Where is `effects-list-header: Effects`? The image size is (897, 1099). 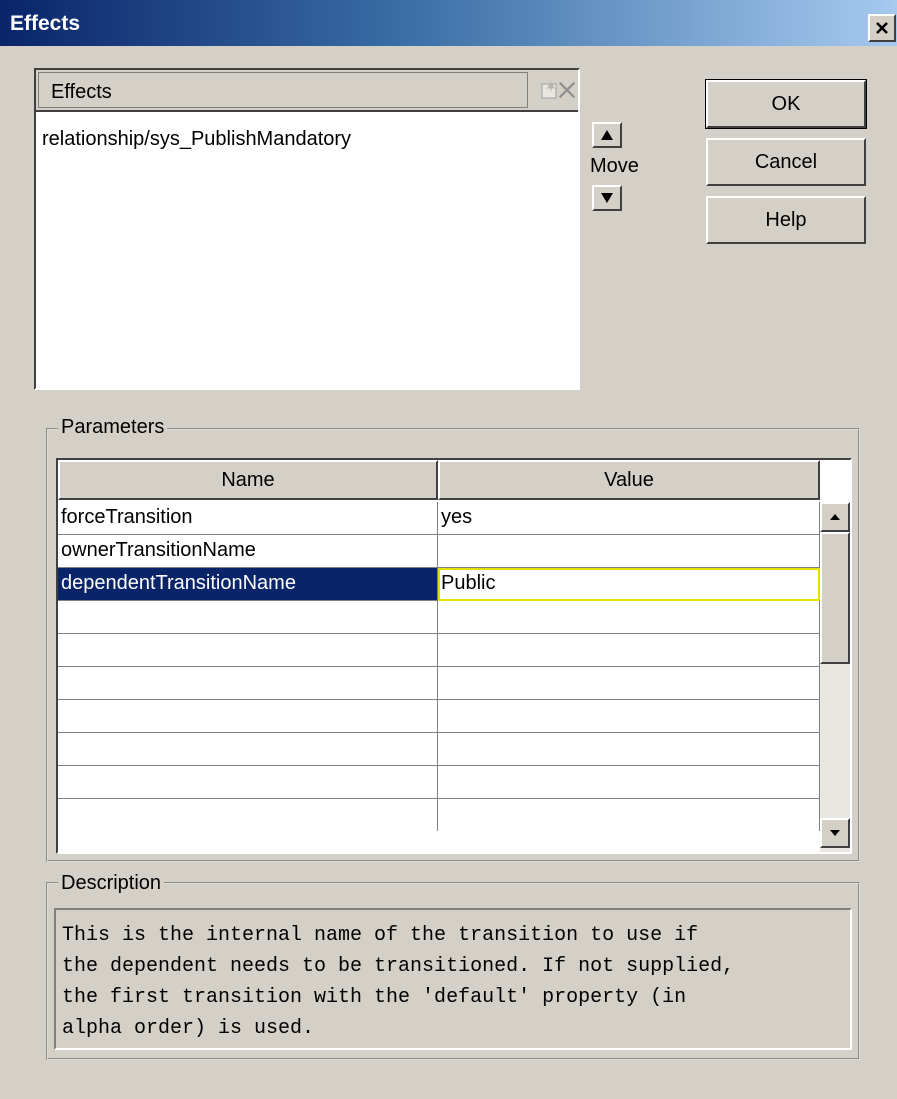 effects-list-header: Effects is located at coordinates (307, 91).